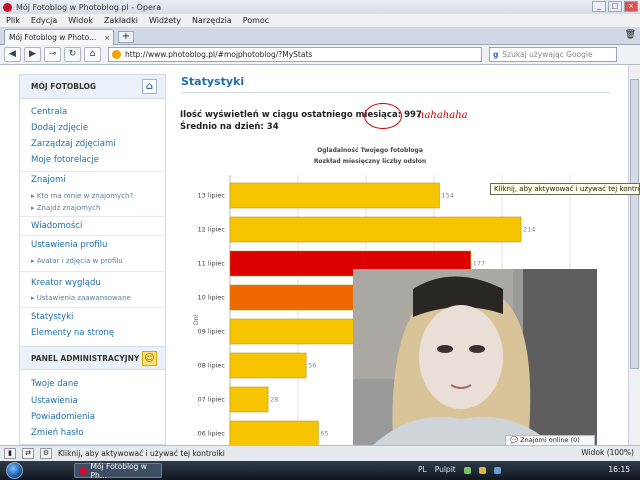 Image resolution: width=640 pixels, height=480 pixels. I want to click on sidebar-subitem-label: Kto ma mnie w znajomych?, so click(85, 196).